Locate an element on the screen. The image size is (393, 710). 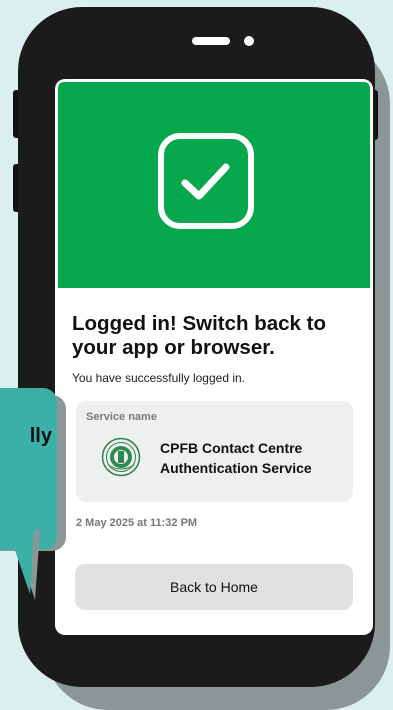
front-camera is located at coordinates (249, 41).